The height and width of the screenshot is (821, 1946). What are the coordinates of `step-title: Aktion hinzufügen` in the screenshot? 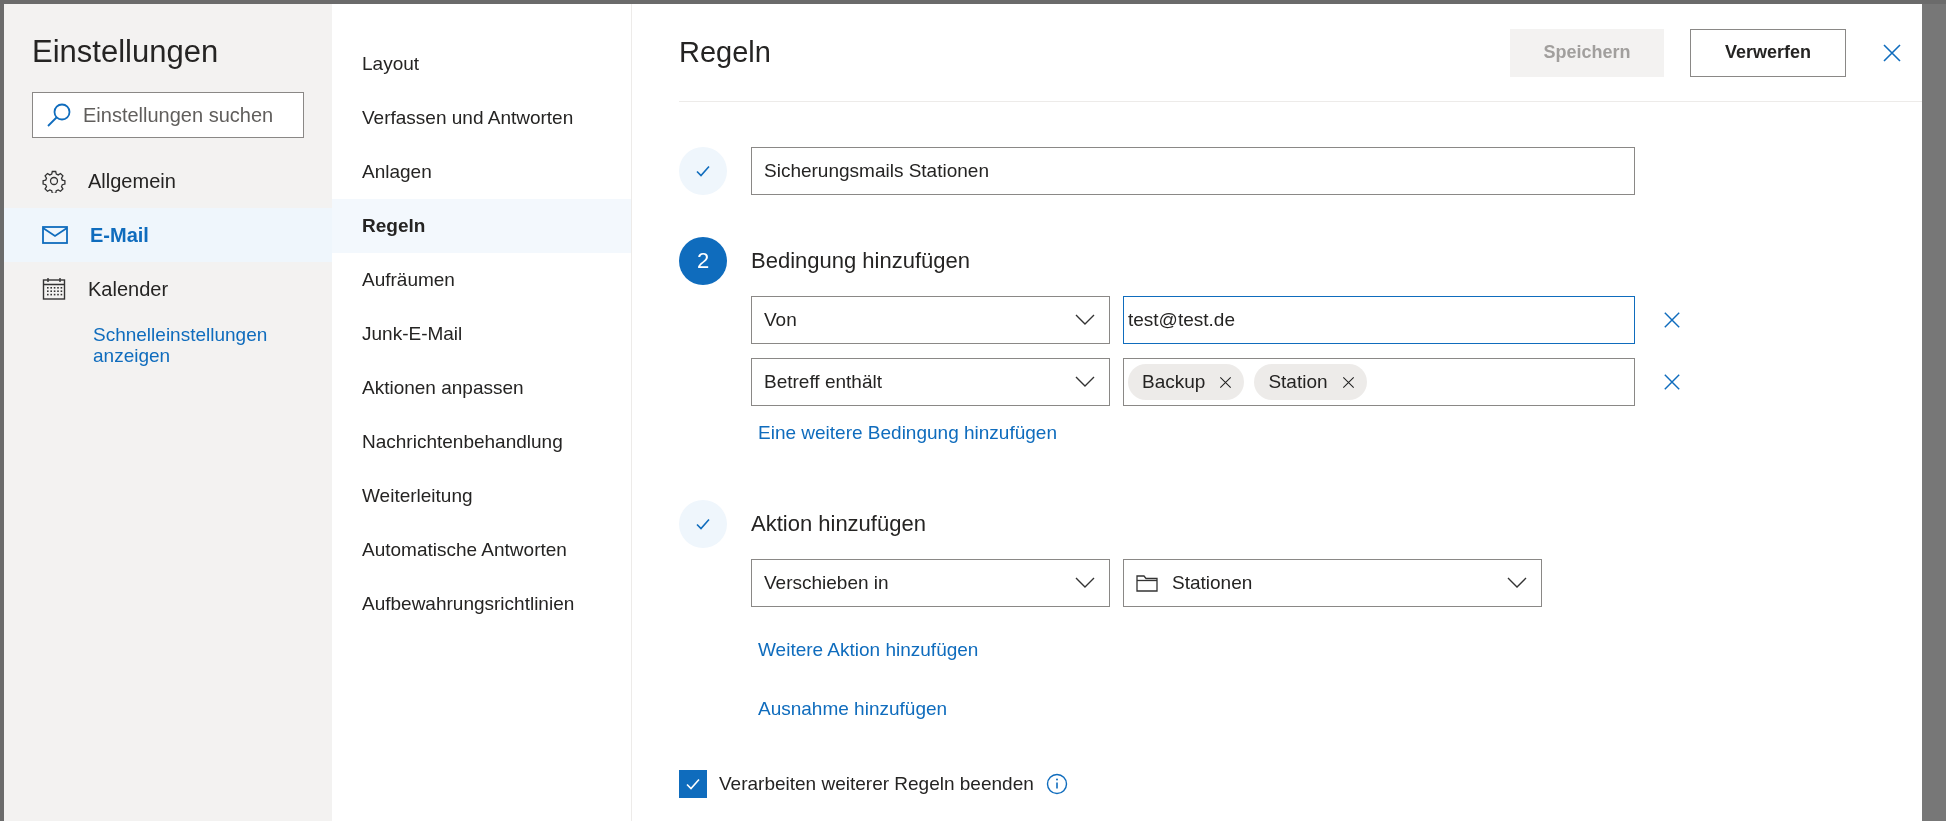 It's located at (838, 524).